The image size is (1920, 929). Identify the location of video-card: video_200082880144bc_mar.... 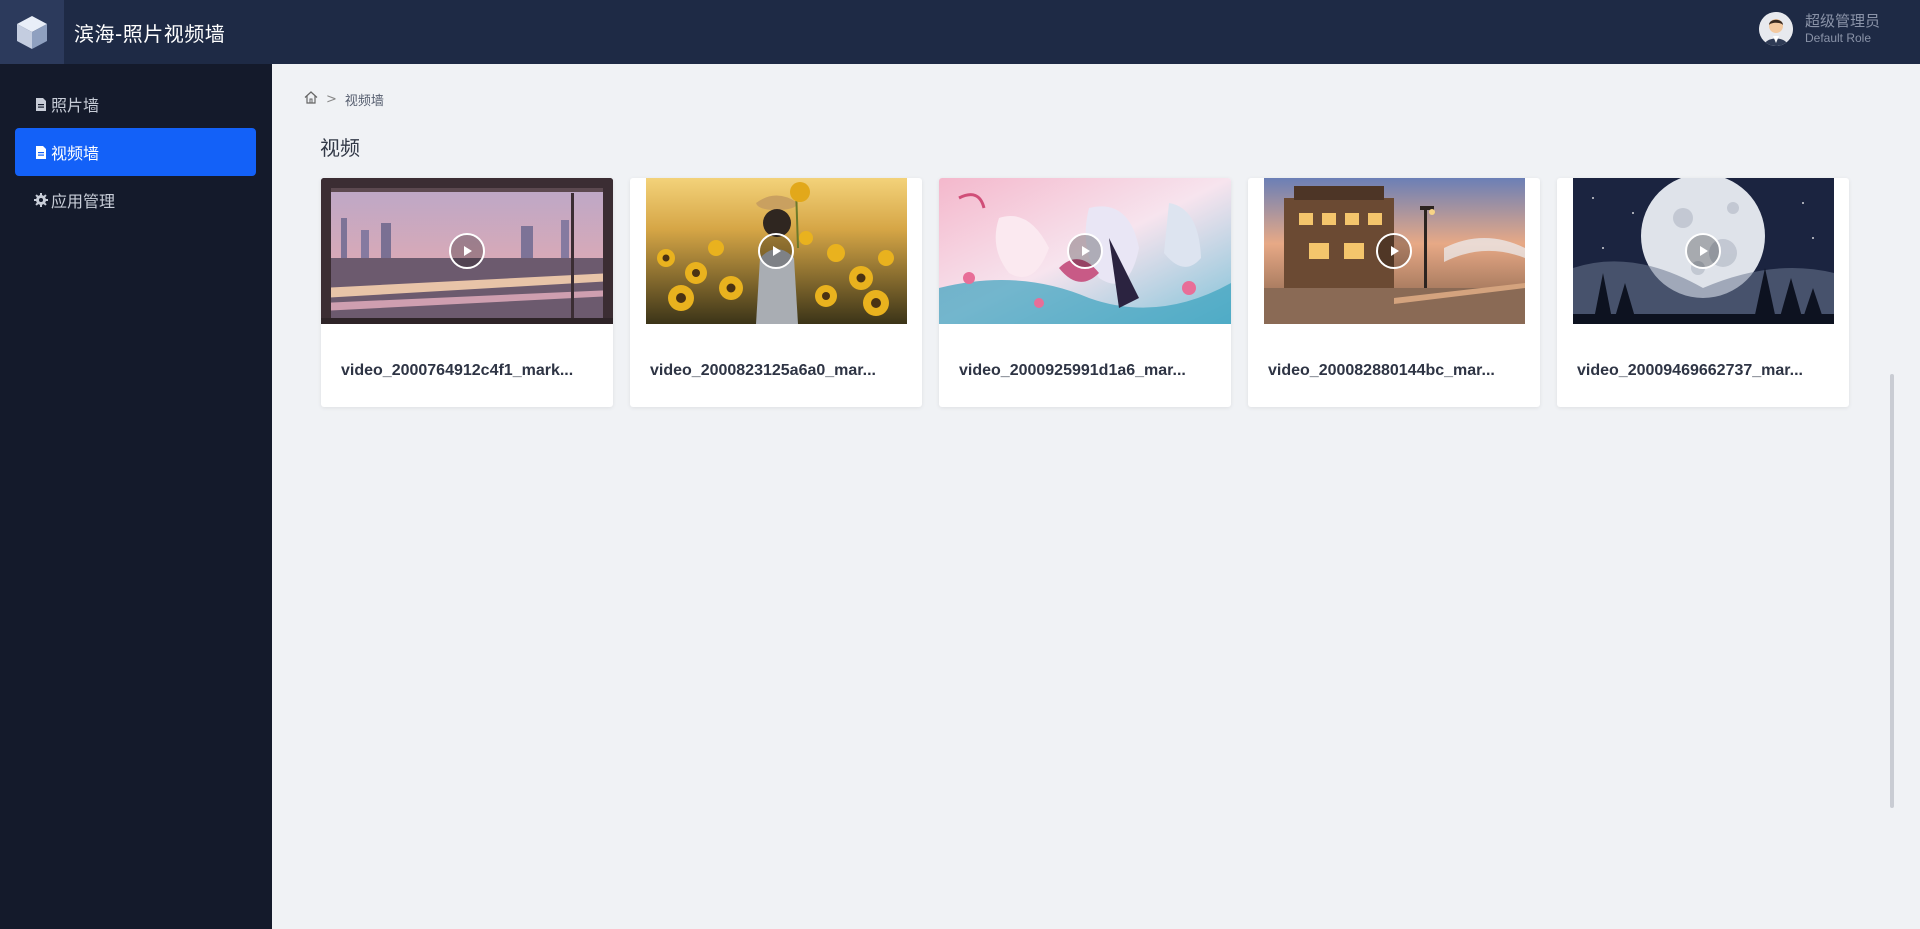
(1394, 292).